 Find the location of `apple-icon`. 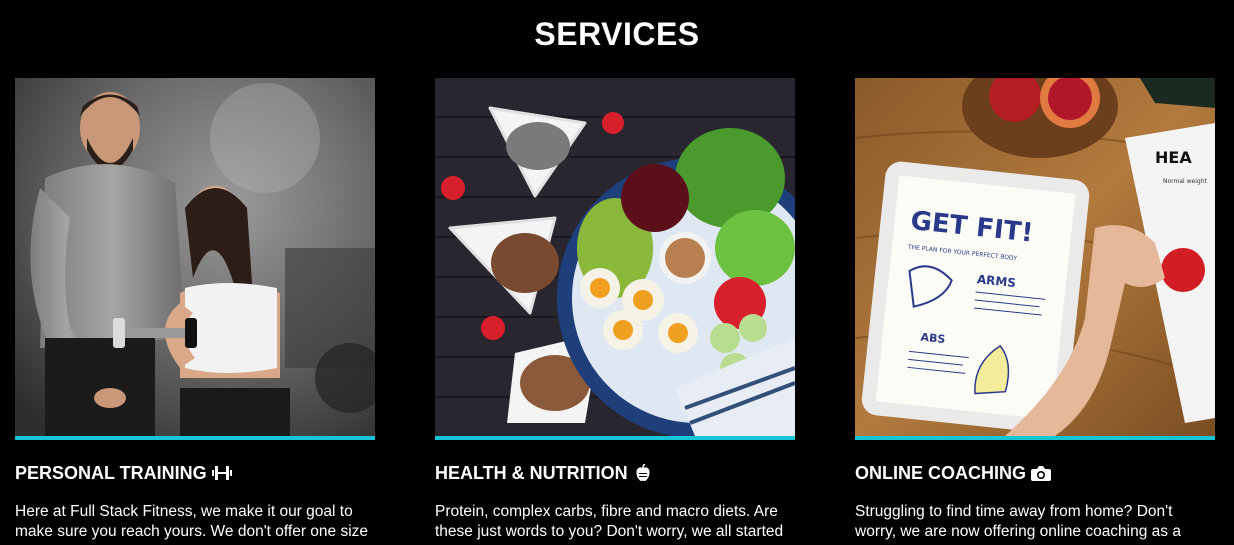

apple-icon is located at coordinates (643, 473).